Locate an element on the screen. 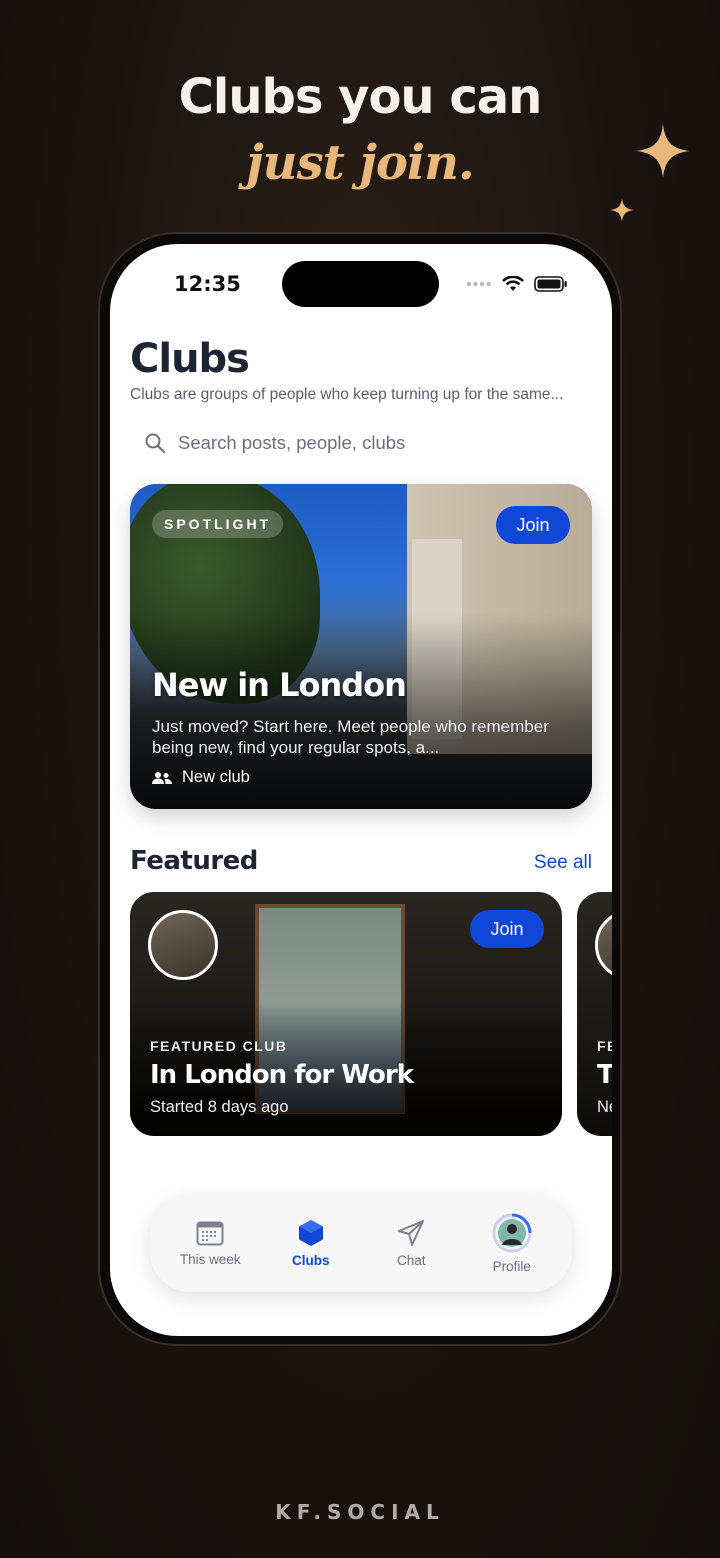 This screenshot has width=720, height=1558. tab-chat: Chat is located at coordinates (411, 1243).